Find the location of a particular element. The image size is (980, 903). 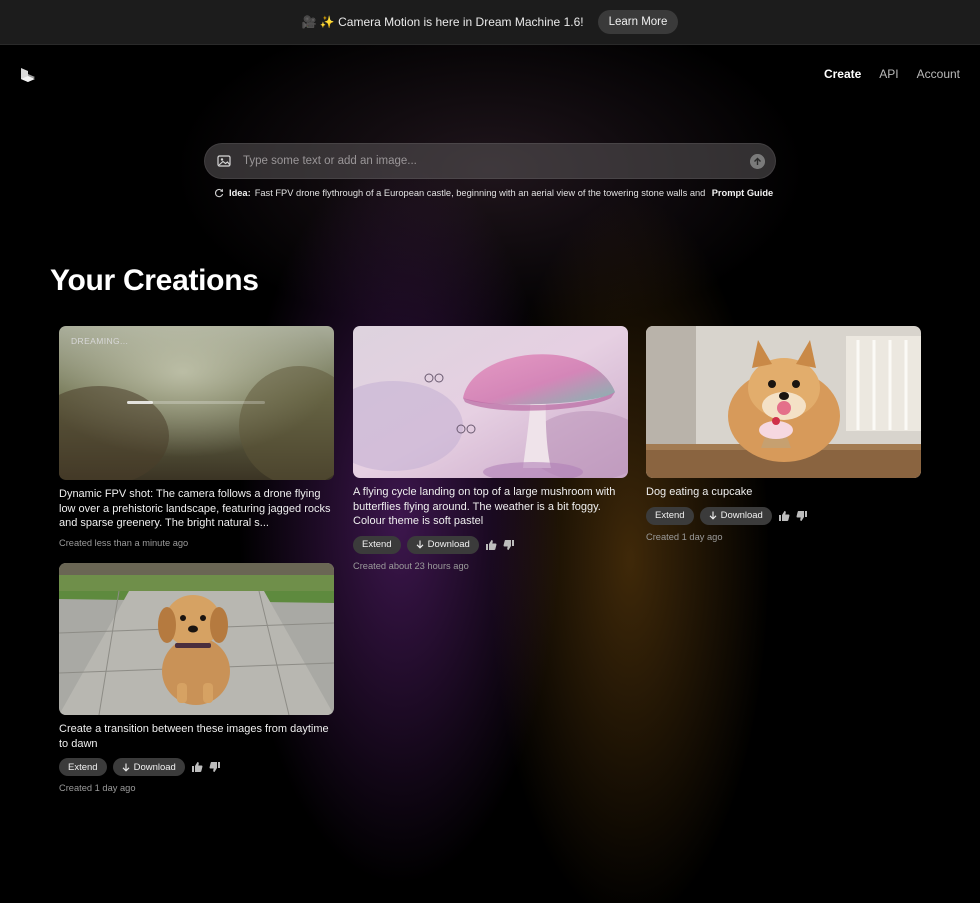

prompt-guide-link: Prompt Guide is located at coordinates (742, 193).